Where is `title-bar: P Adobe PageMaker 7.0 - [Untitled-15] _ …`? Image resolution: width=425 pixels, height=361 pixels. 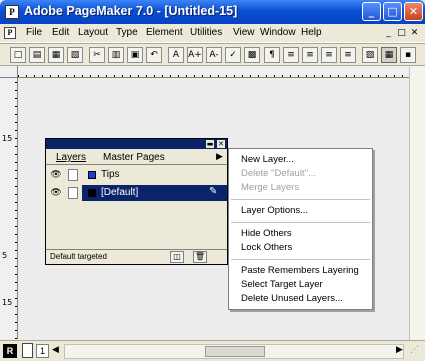 title-bar: P Adobe PageMaker 7.0 - [Untitled-15] _ … is located at coordinates (212, 12).